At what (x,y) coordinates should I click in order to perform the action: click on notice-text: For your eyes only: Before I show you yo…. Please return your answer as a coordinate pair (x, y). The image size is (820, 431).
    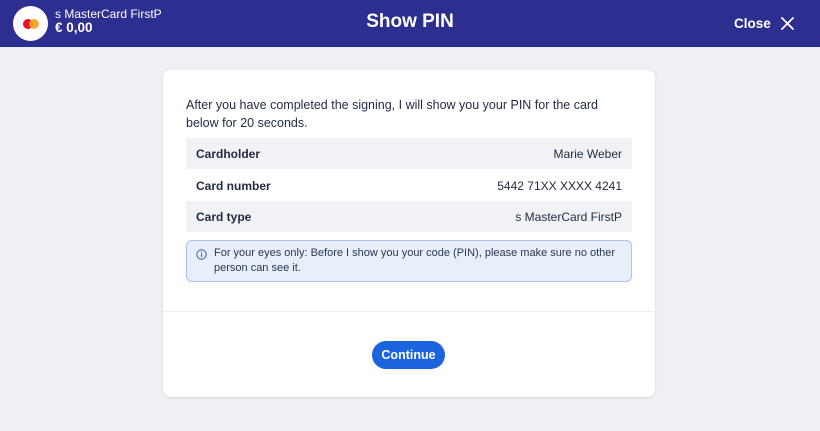
    Looking at the image, I should click on (415, 260).